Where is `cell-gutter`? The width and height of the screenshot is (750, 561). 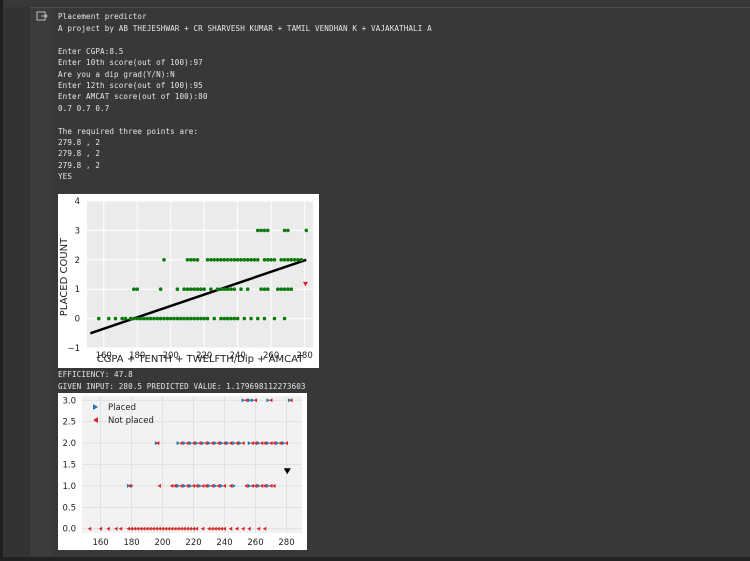
cell-gutter is located at coordinates (16, 282).